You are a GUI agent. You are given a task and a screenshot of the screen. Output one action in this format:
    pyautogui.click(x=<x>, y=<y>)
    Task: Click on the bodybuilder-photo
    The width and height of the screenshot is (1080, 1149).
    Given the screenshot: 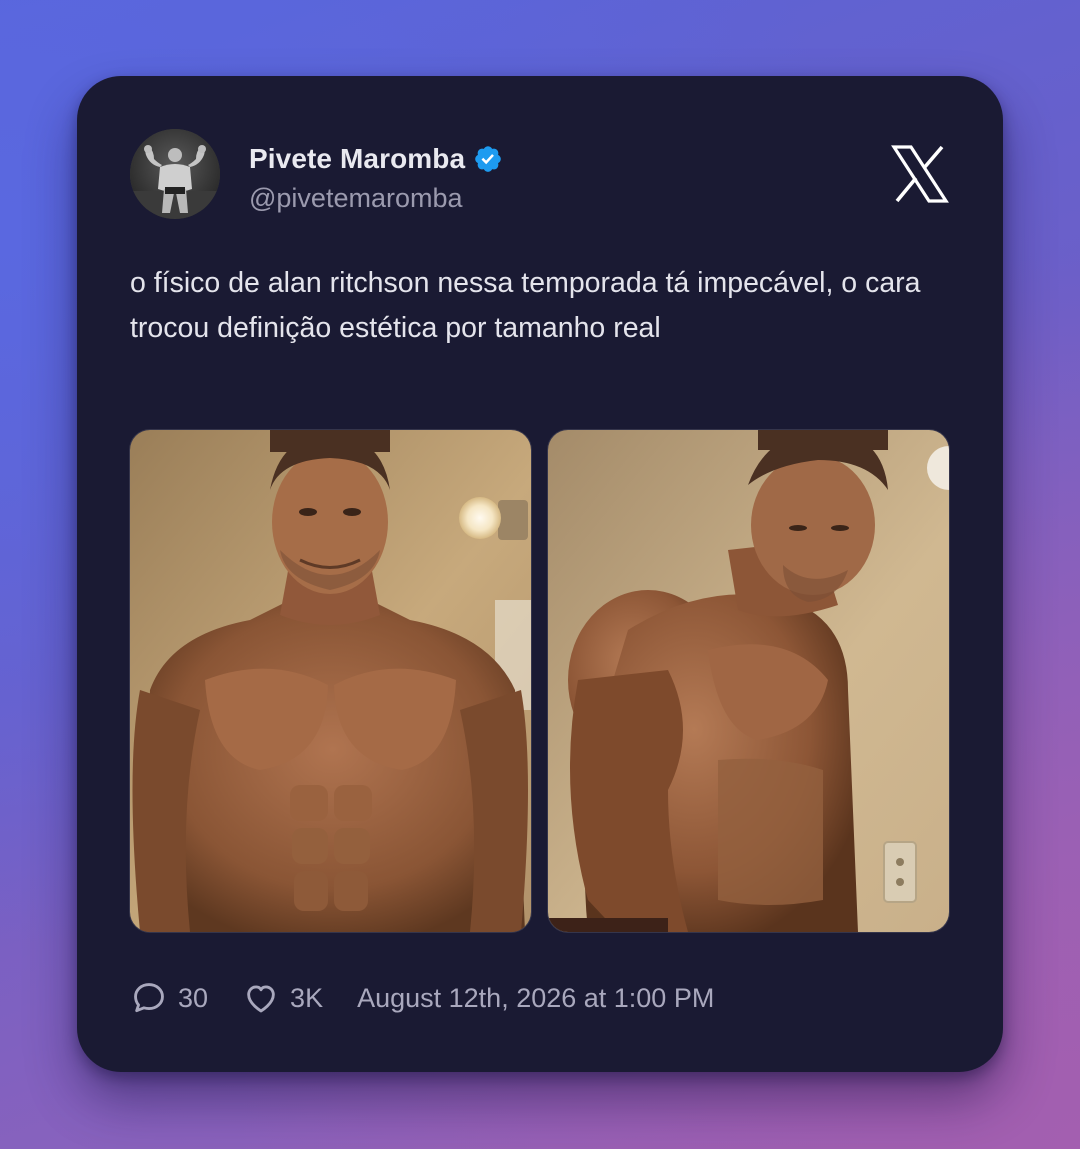 What is the action you would take?
    pyautogui.click(x=175, y=174)
    